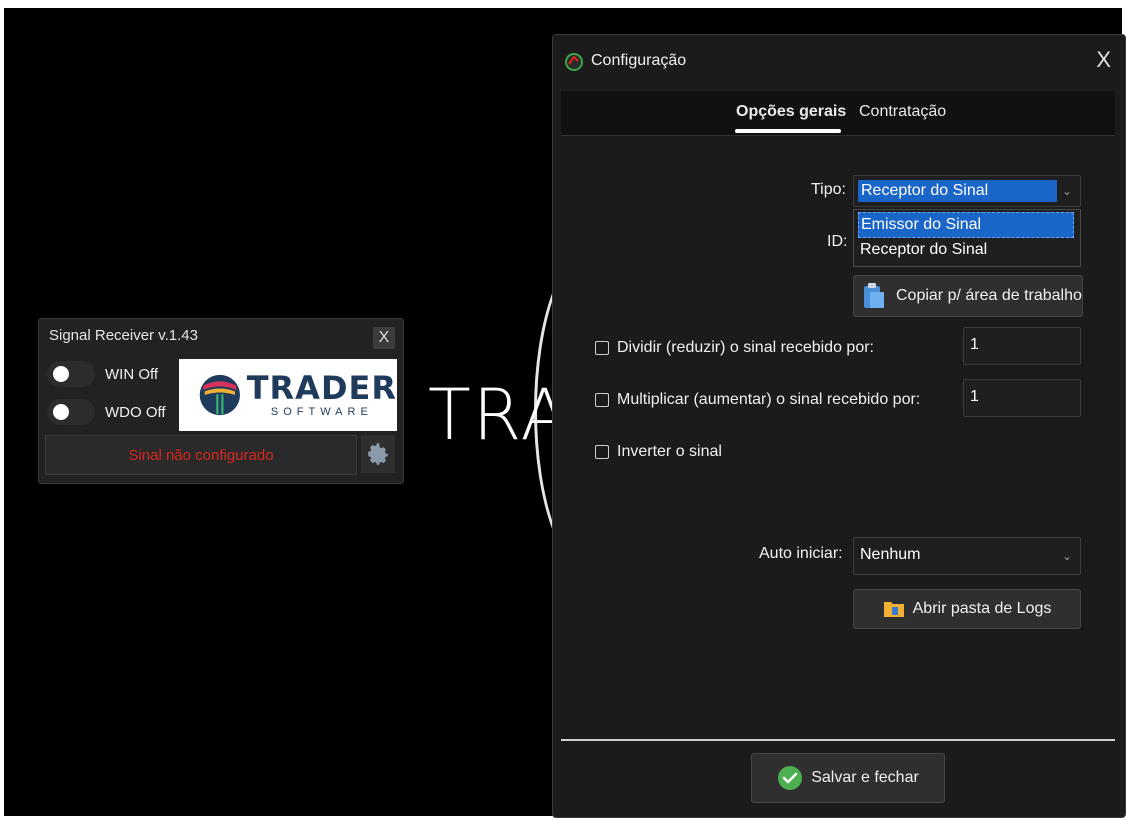 This screenshot has height=820, width=1126. I want to click on save-and-close-button: Salvar e fechar, so click(848, 778).